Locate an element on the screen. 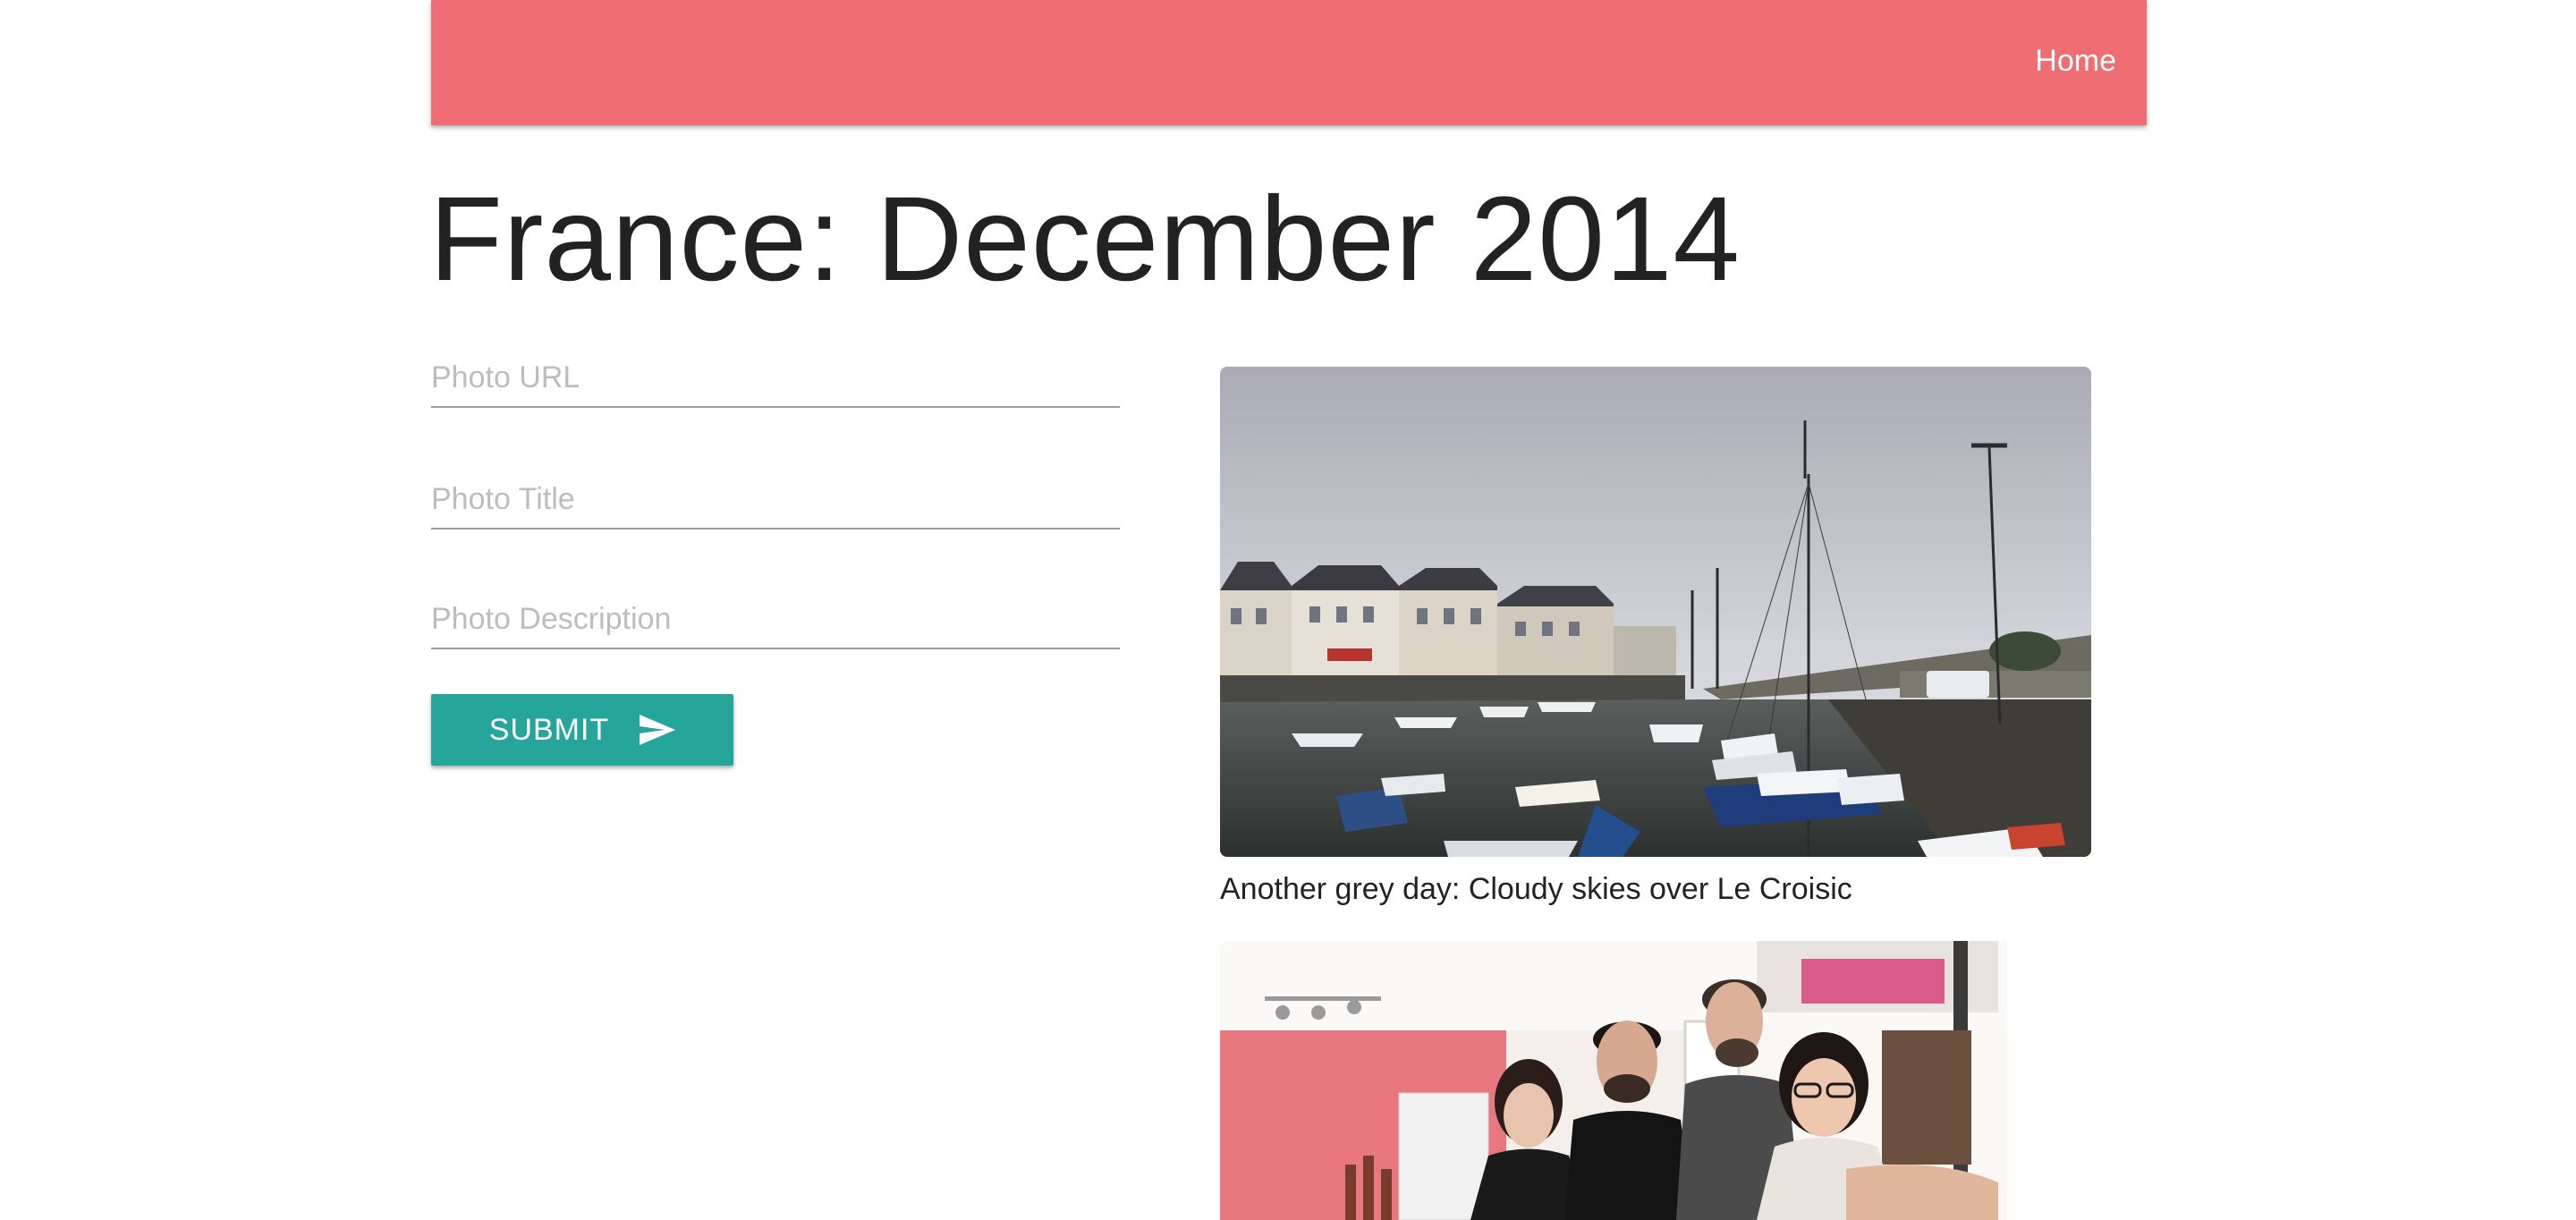 The image size is (2576, 1220). group-photo is located at coordinates (1655, 1080).